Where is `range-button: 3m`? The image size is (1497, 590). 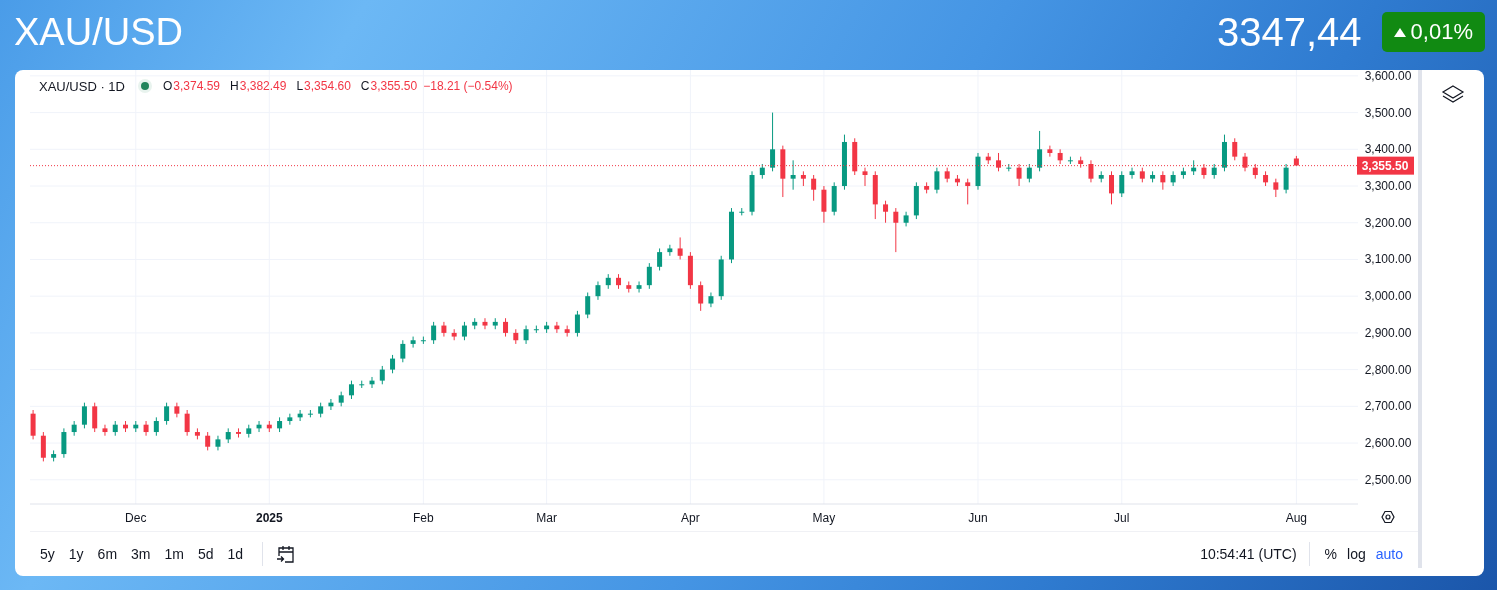 range-button: 3m is located at coordinates (141, 554).